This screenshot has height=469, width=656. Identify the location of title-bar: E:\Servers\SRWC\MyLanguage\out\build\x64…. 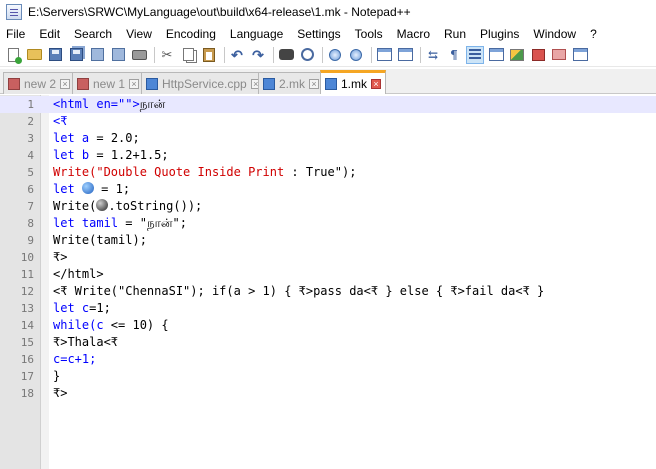
(328, 12).